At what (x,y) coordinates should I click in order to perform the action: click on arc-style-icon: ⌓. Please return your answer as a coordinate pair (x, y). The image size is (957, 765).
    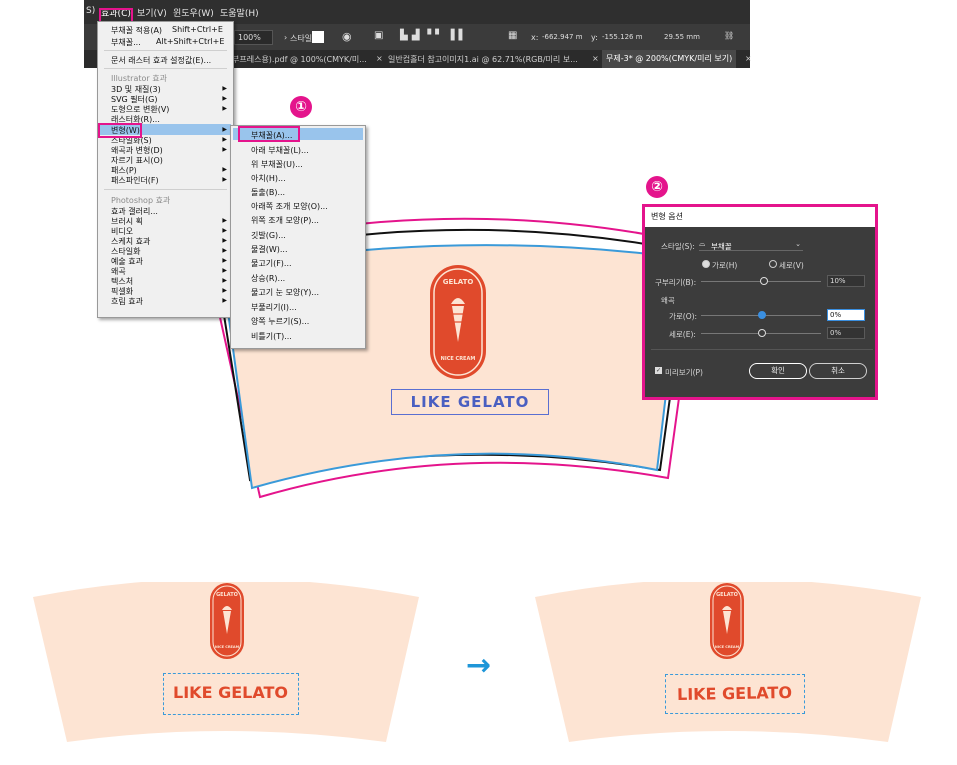
    Looking at the image, I should click on (702, 243).